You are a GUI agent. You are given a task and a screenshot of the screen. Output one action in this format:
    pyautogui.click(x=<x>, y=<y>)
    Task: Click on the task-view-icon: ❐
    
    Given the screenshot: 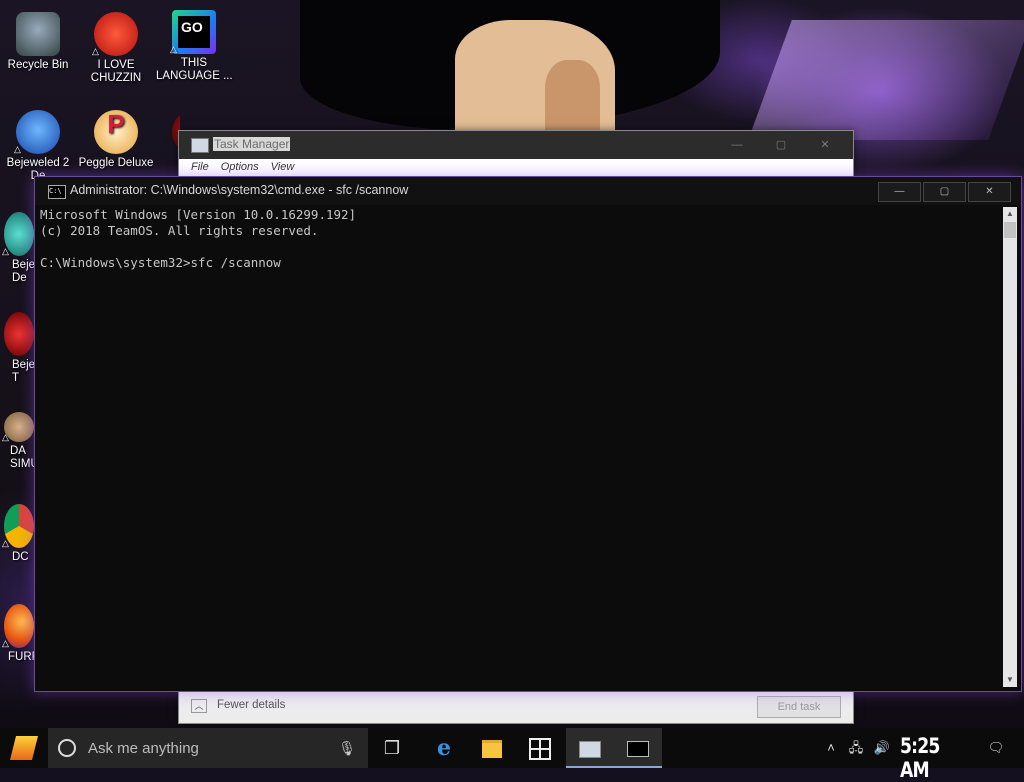 What is the action you would take?
    pyautogui.click(x=392, y=748)
    